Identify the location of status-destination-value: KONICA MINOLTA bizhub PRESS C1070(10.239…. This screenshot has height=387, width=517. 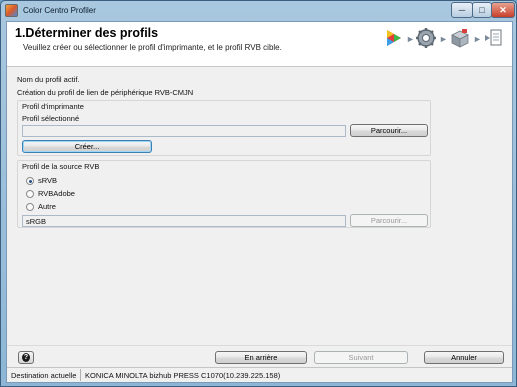
(183, 375).